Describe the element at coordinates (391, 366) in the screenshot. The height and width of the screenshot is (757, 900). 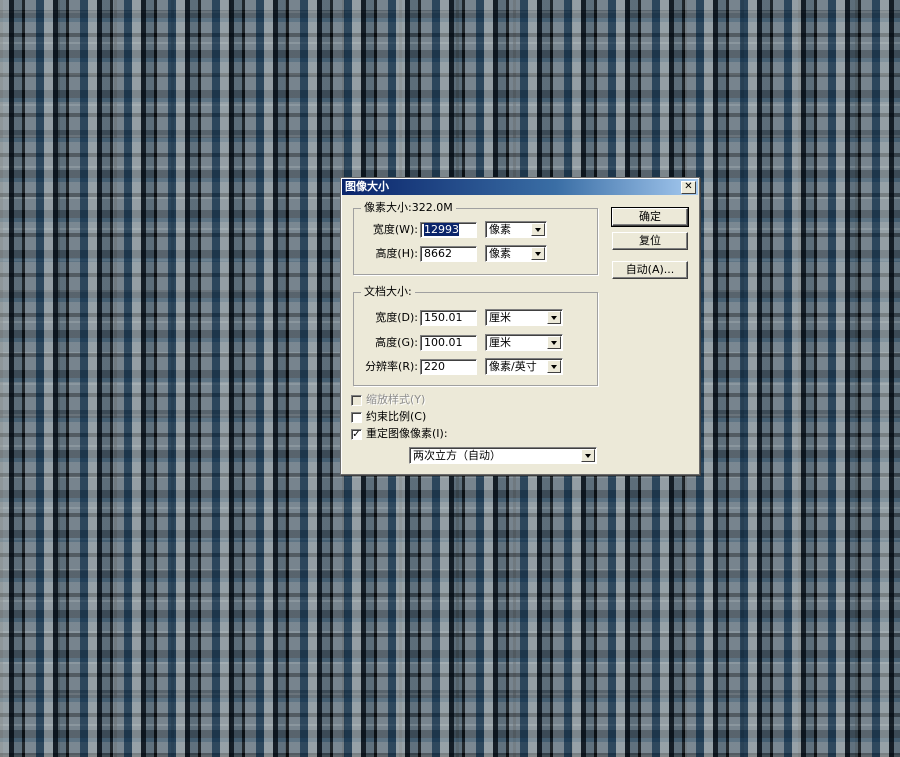
I see `resolution-label: 分辨率(R):` at that location.